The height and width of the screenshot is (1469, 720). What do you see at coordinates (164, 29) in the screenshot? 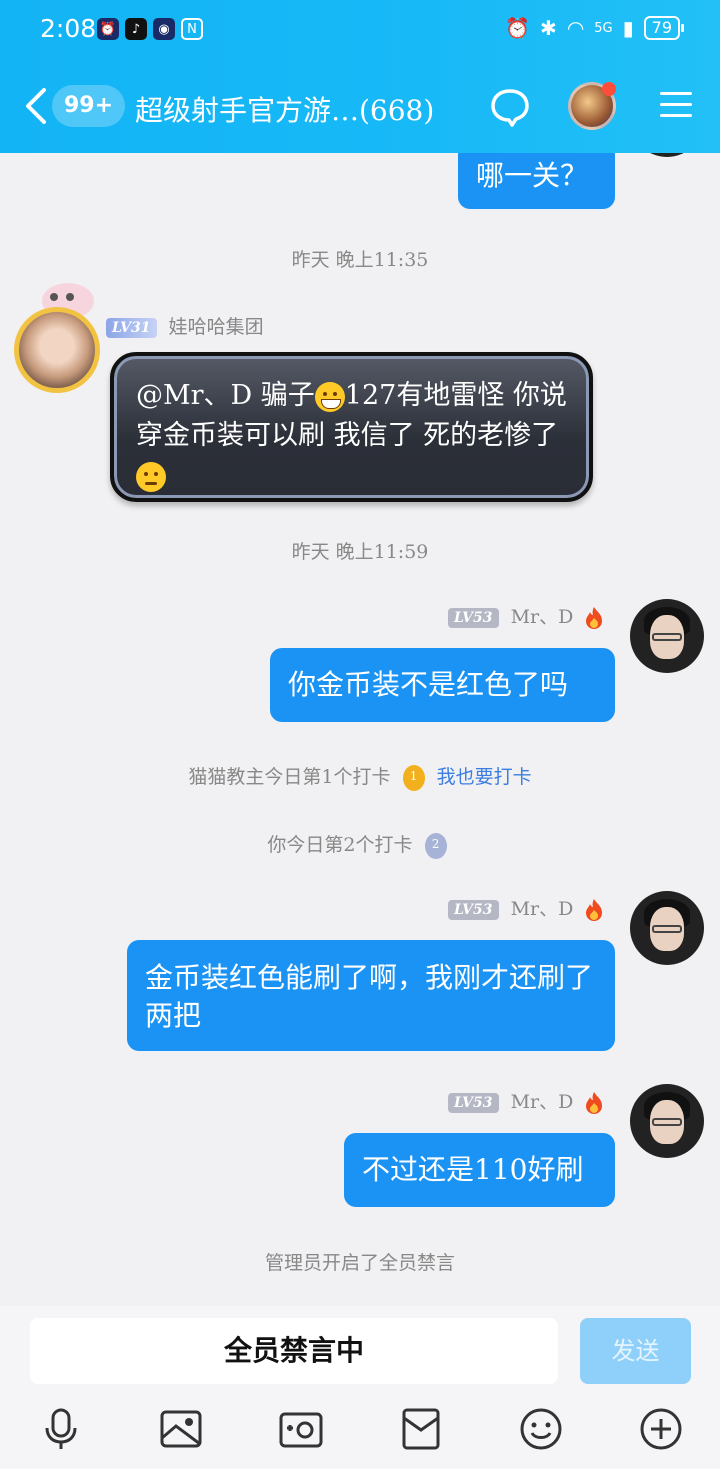
I see `app-notification-icon: ◉` at bounding box center [164, 29].